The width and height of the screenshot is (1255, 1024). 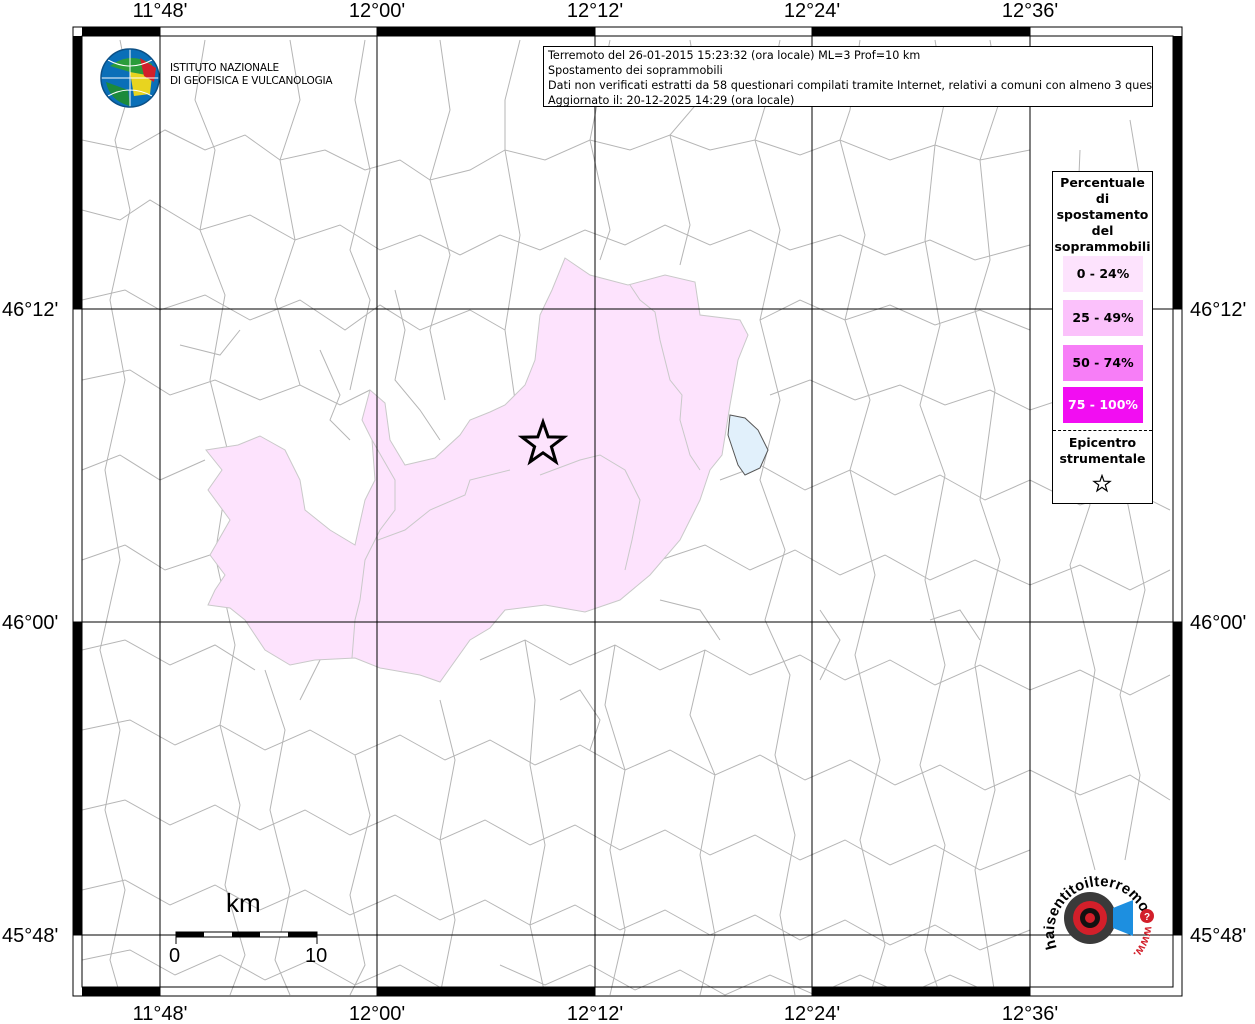 What do you see at coordinates (1103, 318) in the screenshot?
I see `legend-item-25-49: 25 - 49%` at bounding box center [1103, 318].